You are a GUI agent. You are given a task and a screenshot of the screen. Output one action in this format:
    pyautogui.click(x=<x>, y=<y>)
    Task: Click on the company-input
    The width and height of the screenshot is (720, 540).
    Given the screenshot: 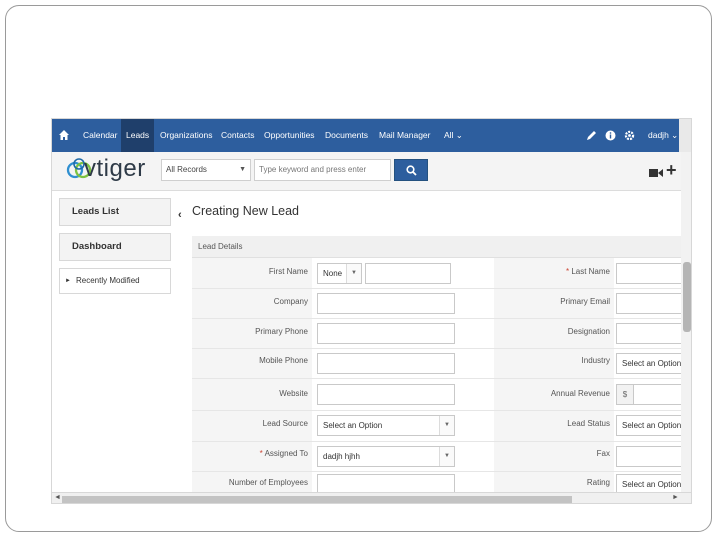 What is the action you would take?
    pyautogui.click(x=386, y=303)
    